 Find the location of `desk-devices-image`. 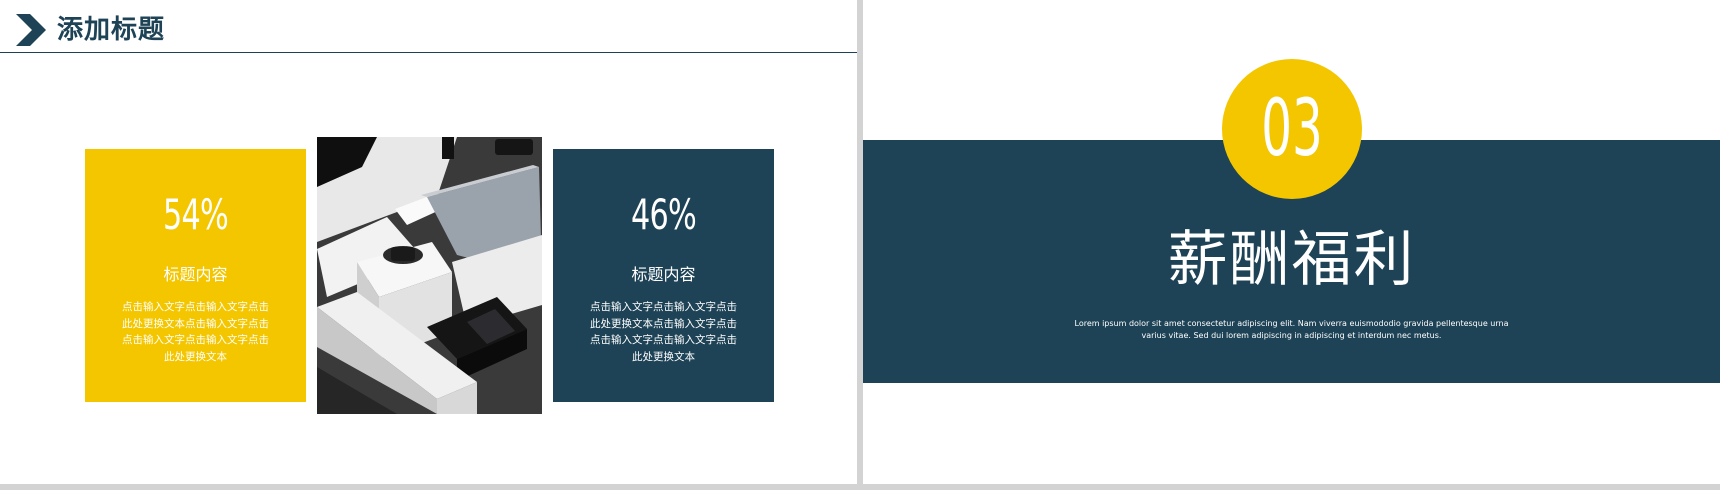

desk-devices-image is located at coordinates (429, 275).